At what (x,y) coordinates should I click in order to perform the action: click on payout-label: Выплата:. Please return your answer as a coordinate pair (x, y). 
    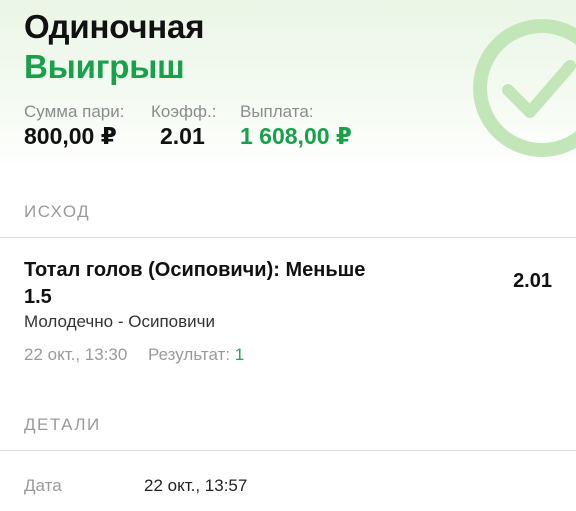
    Looking at the image, I should click on (277, 111).